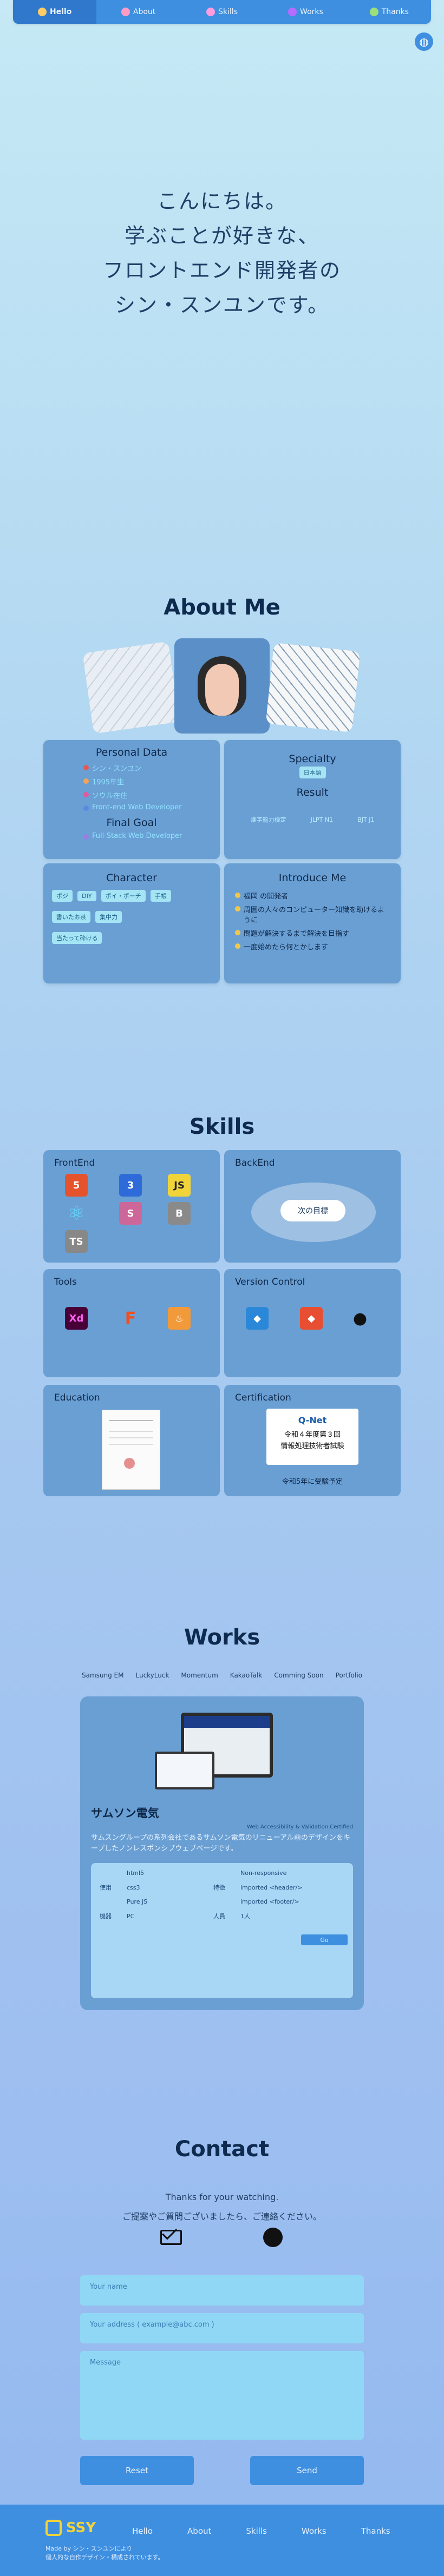  I want to click on diploma-image, so click(131, 1450).